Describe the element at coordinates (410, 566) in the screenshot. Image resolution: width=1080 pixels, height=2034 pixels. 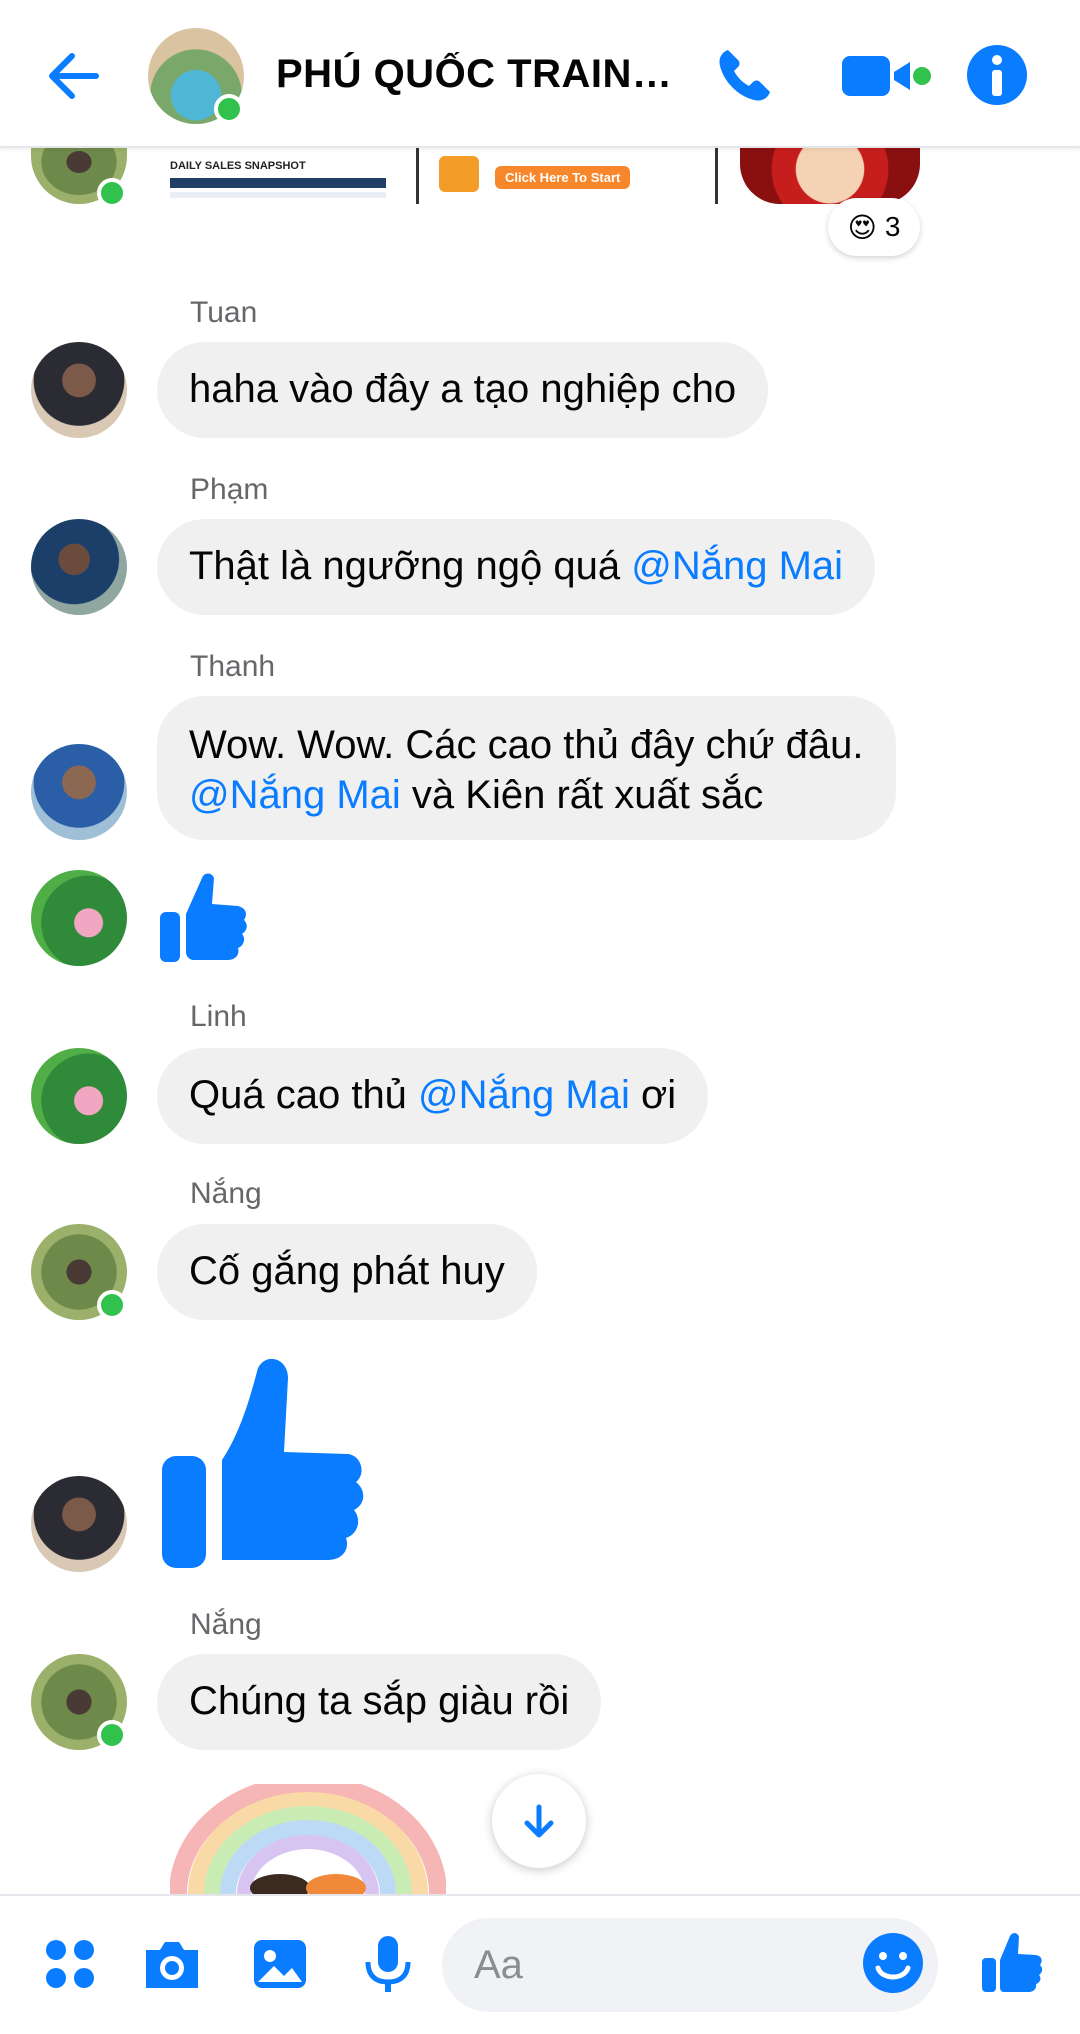
I see `message-text: Thật là ngưỡng ngộ quá` at that location.